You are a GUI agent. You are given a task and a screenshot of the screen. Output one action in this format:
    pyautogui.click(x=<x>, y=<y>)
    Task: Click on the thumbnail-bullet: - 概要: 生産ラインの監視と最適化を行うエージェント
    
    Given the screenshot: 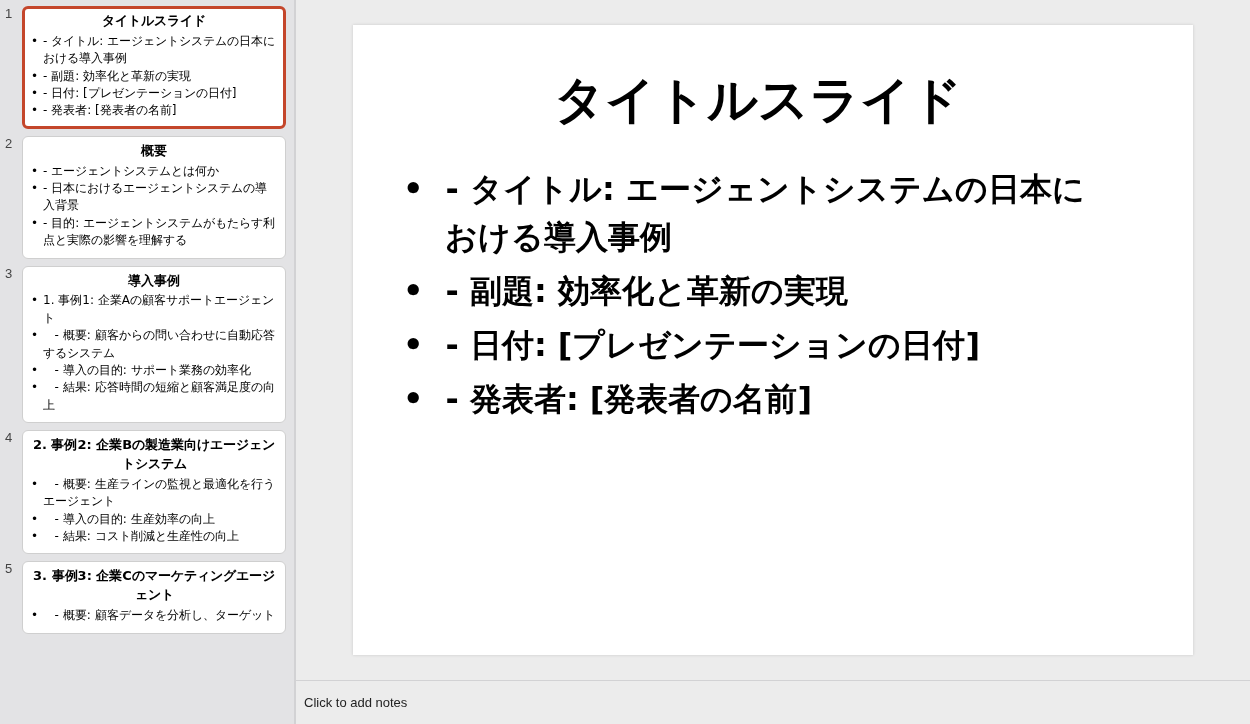 What is the action you would take?
    pyautogui.click(x=159, y=493)
    